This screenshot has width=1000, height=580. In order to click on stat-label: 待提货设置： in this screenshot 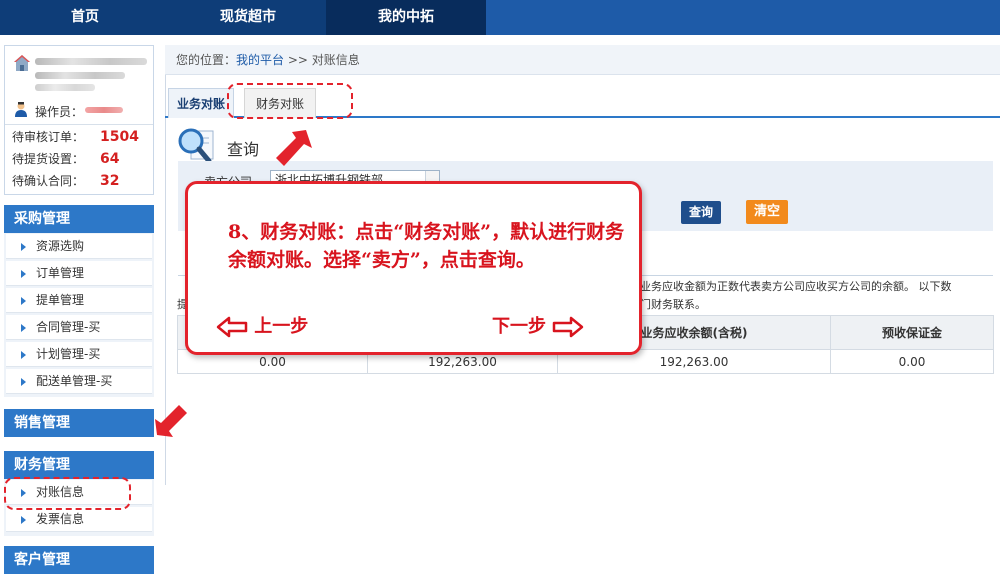, I will do `click(48, 159)`.